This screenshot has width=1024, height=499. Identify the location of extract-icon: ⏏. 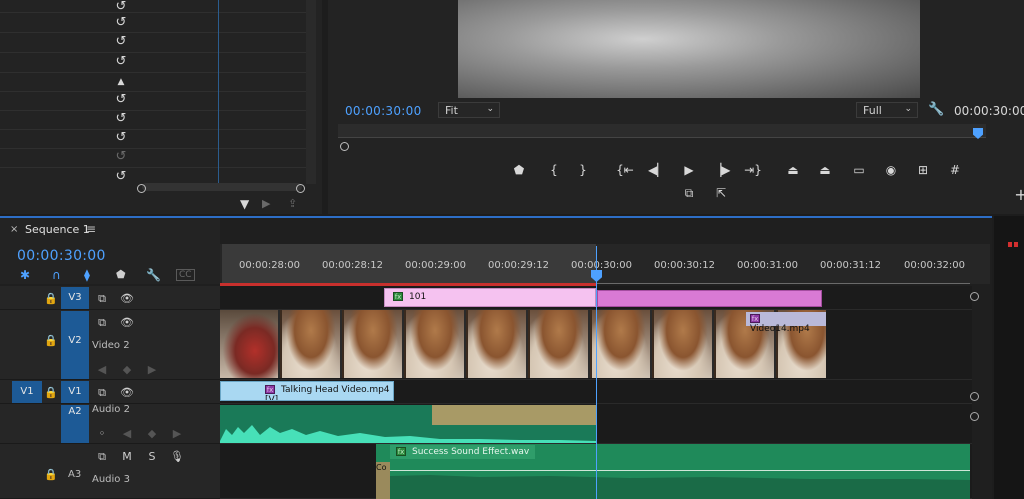
(825, 170).